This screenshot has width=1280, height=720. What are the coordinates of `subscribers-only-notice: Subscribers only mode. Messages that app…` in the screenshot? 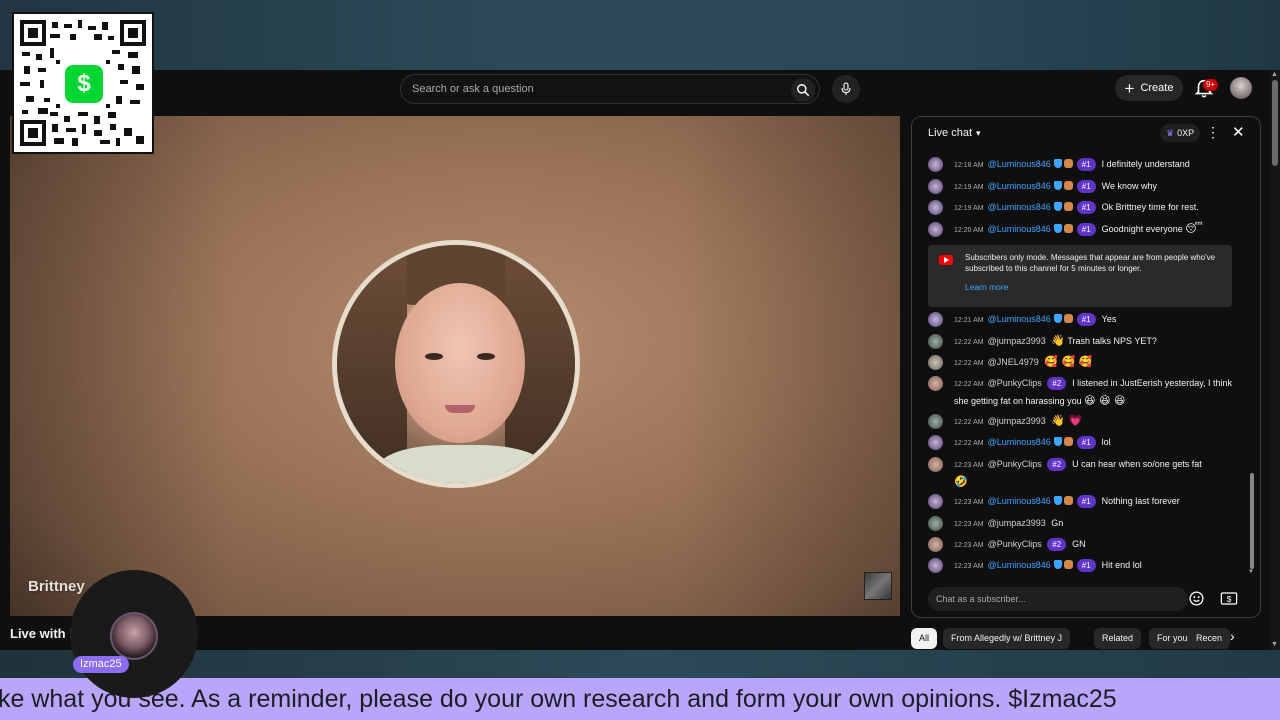 It's located at (1080, 276).